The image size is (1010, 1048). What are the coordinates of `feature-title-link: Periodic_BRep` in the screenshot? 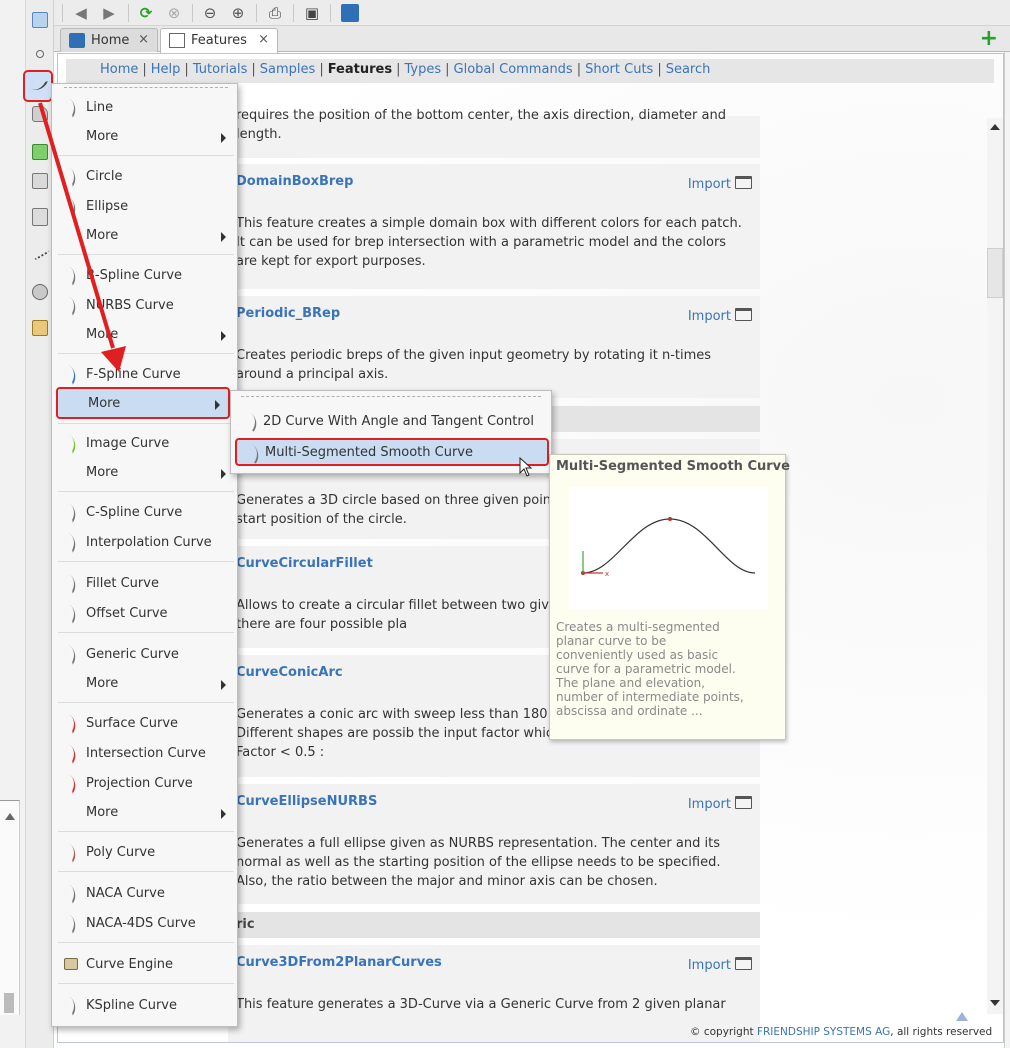 It's located at (288, 313).